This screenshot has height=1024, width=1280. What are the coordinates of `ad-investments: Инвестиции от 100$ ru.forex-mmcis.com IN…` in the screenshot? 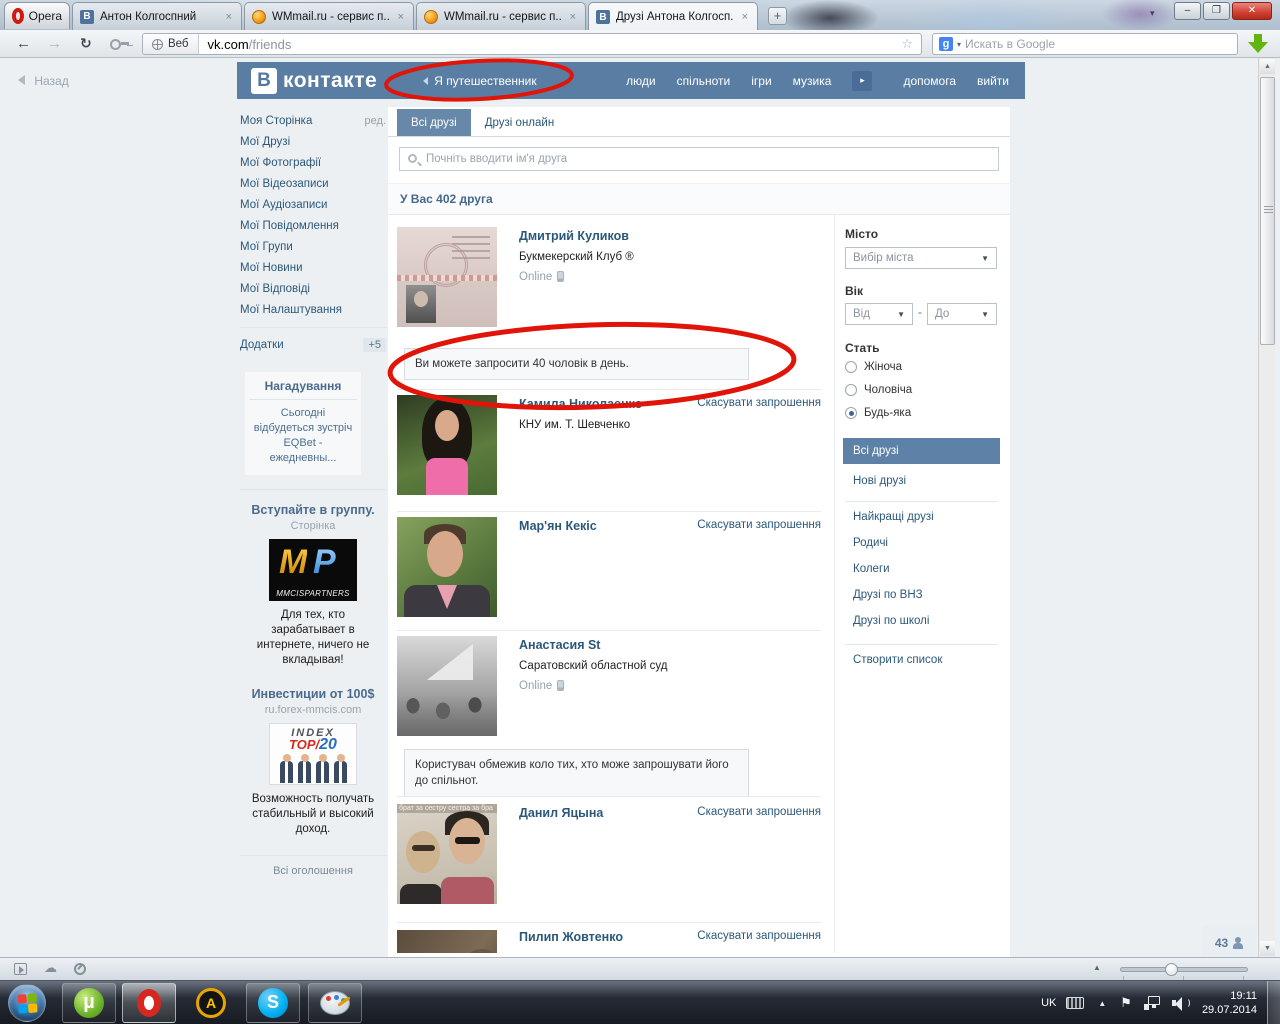 It's located at (313, 761).